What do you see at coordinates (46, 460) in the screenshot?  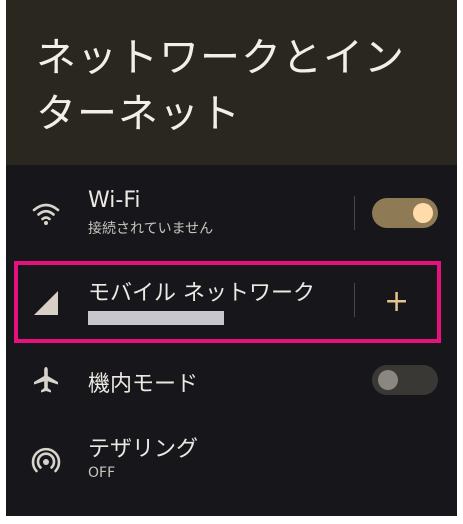 I see `hotspot-icon` at bounding box center [46, 460].